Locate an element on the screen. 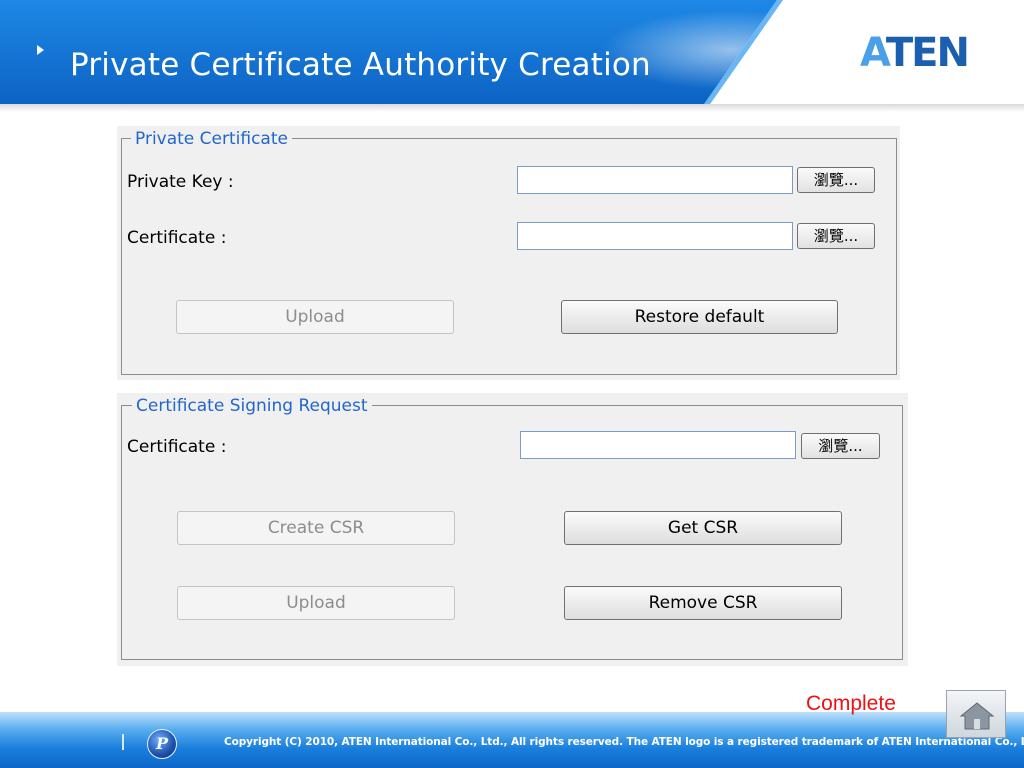  csr-certificate-label: Certificate : is located at coordinates (177, 447).